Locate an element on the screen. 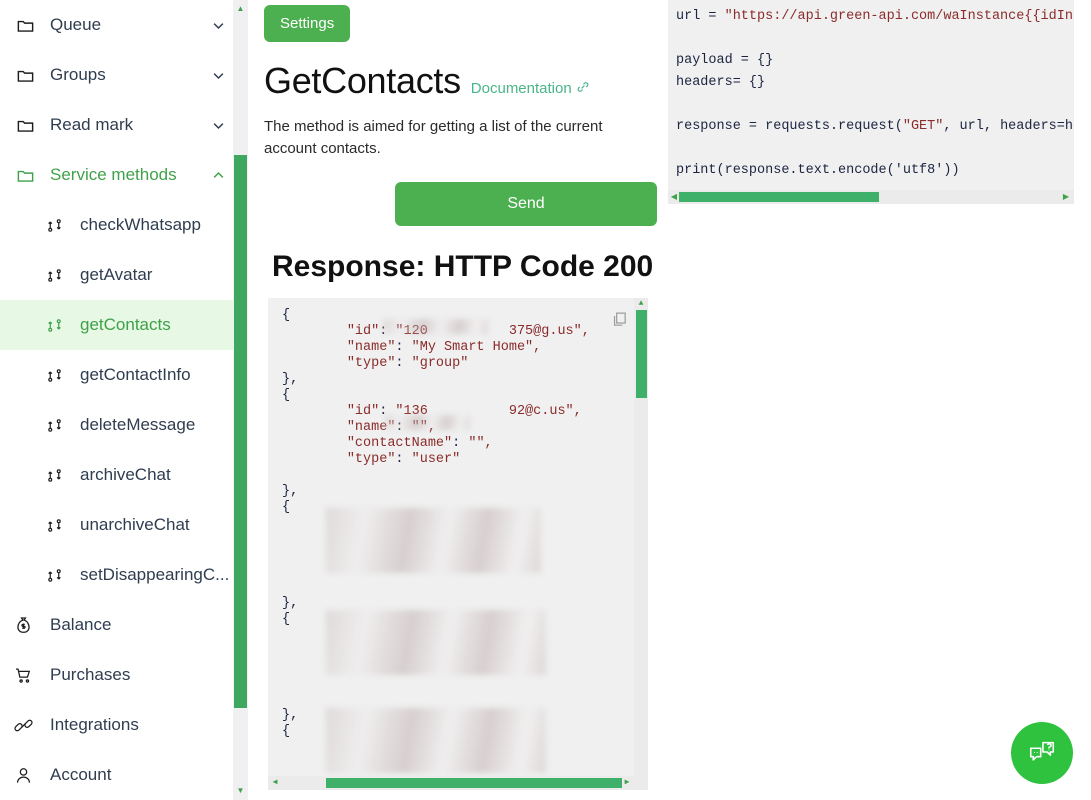 The image size is (1091, 800). sidebar-group-service-methods: Service methods is located at coordinates (124, 175).